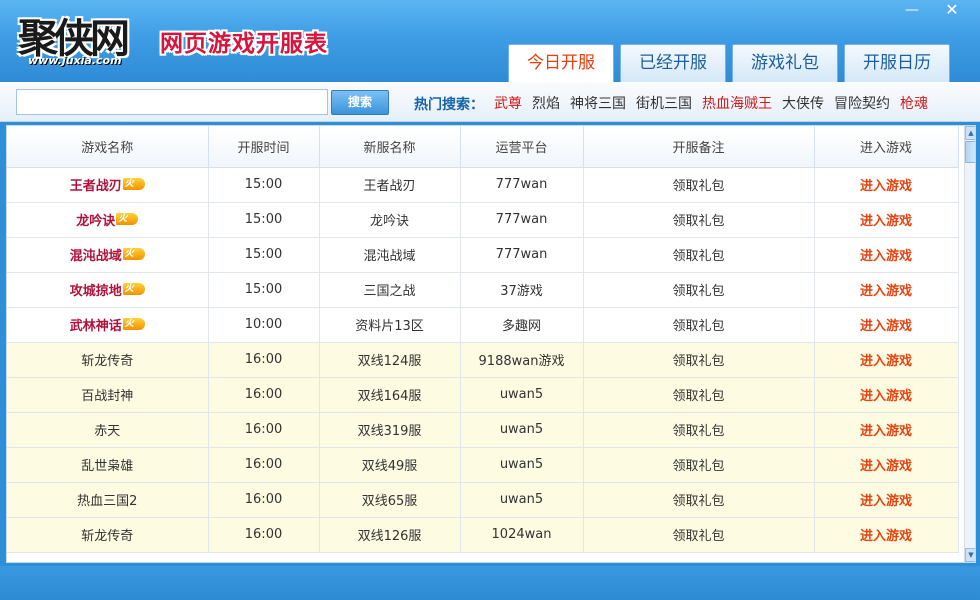  I want to click on game-name: 乱世枭雄, so click(107, 466).